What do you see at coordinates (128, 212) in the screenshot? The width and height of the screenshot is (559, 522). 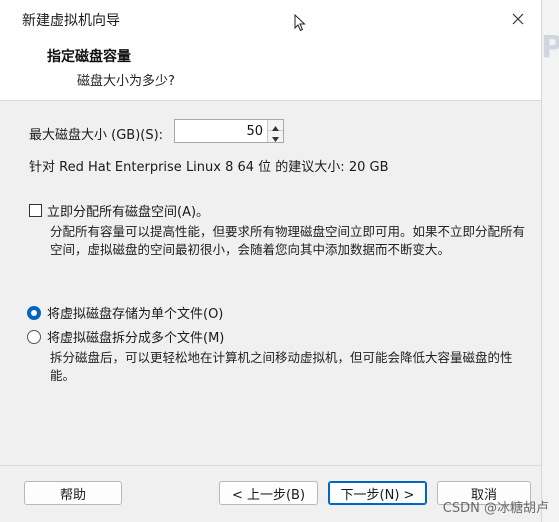 I see `allocate-all-label: 立即分配所有磁盘空间(A)。` at bounding box center [128, 212].